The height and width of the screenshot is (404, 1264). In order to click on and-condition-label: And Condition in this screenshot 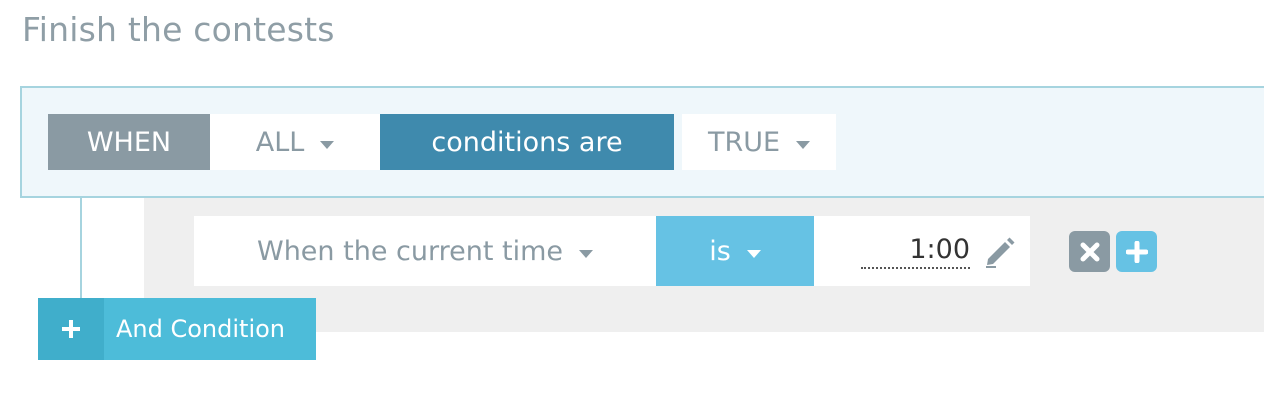, I will do `click(201, 329)`.